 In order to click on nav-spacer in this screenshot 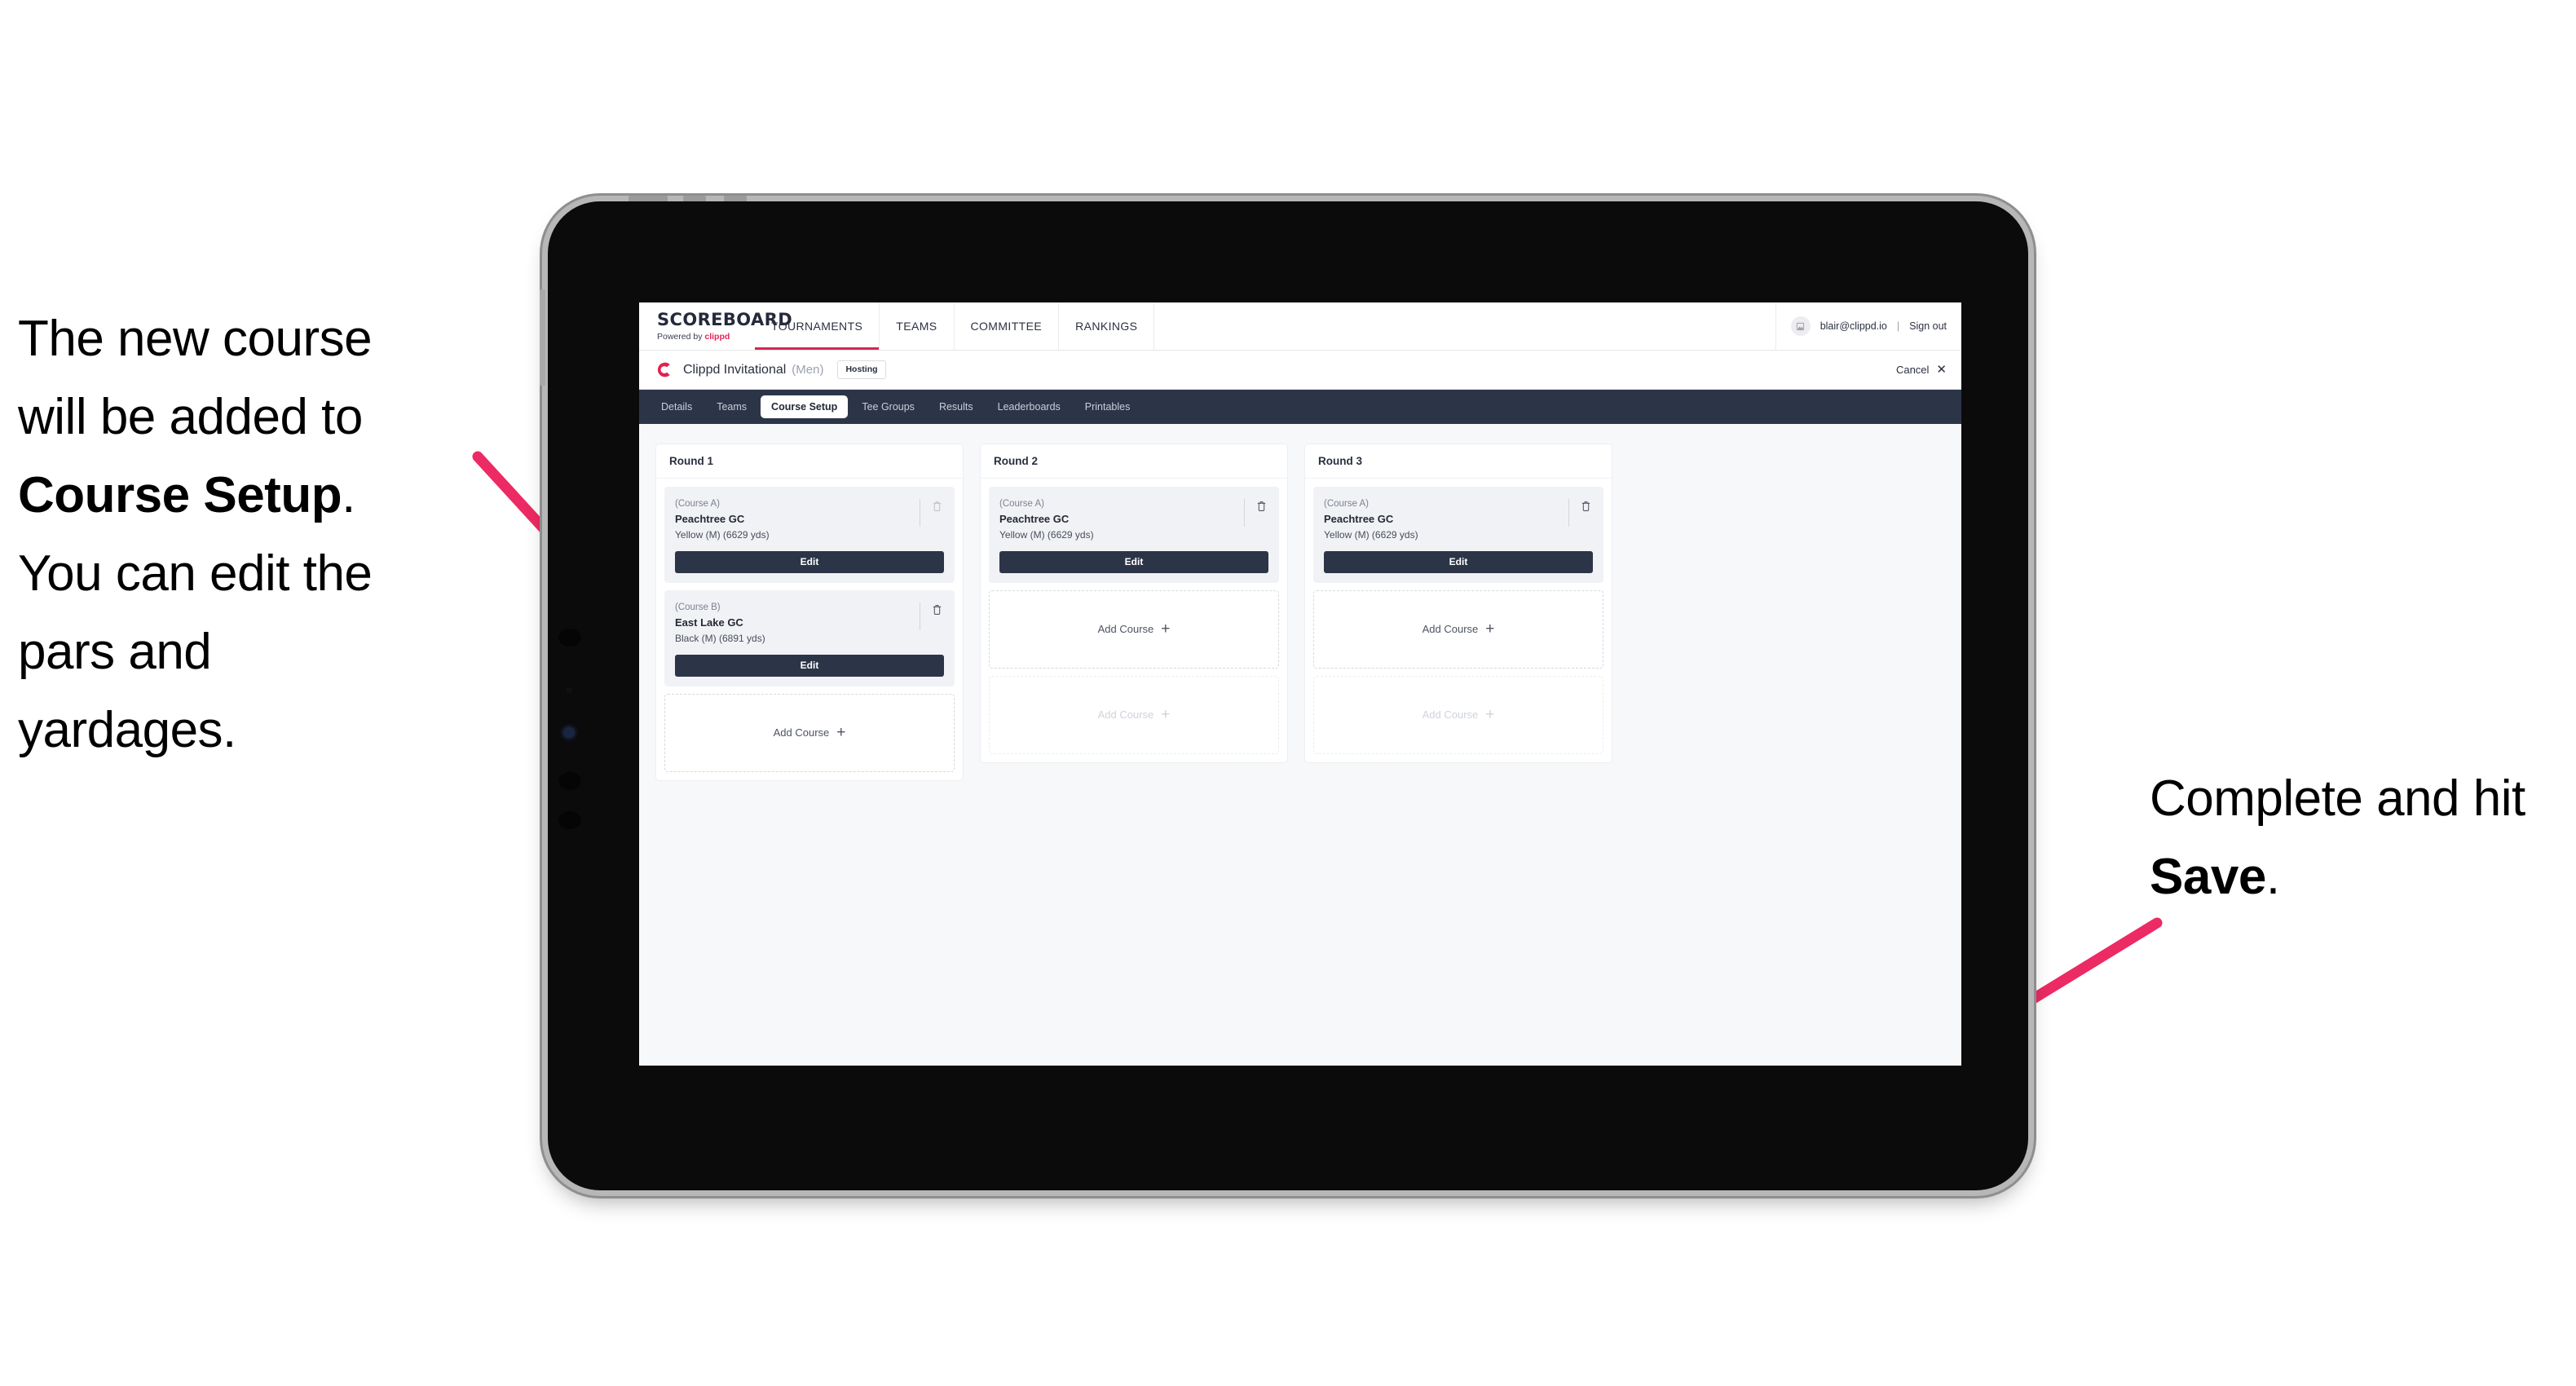, I will do `click(1465, 326)`.